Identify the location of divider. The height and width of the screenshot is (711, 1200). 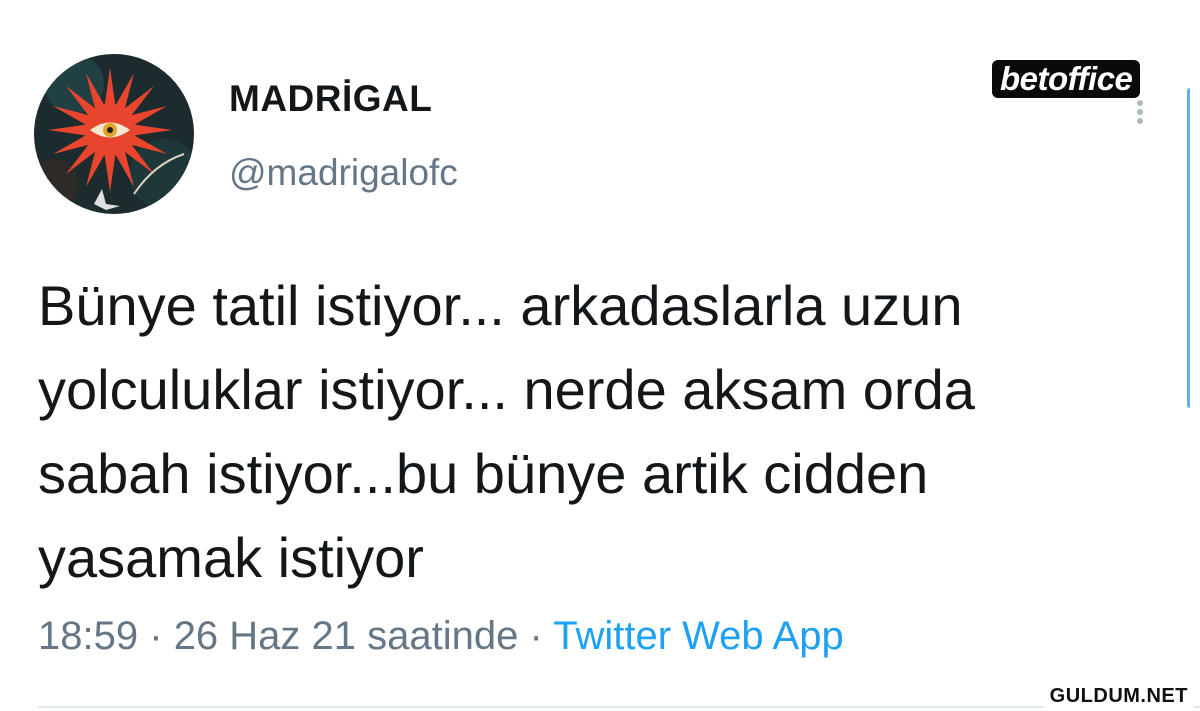
(619, 707).